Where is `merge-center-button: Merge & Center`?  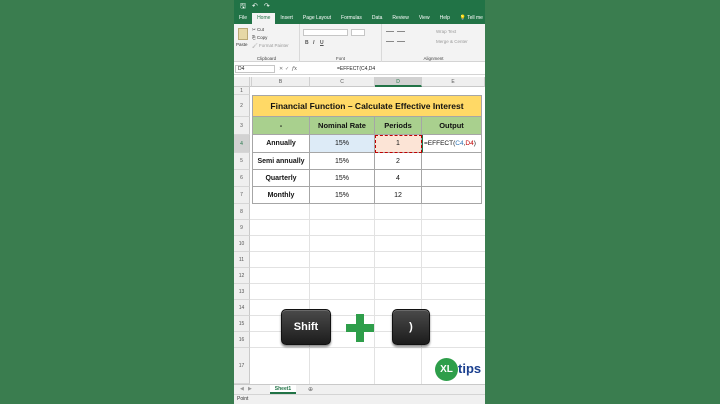 merge-center-button: Merge & Center is located at coordinates (452, 41).